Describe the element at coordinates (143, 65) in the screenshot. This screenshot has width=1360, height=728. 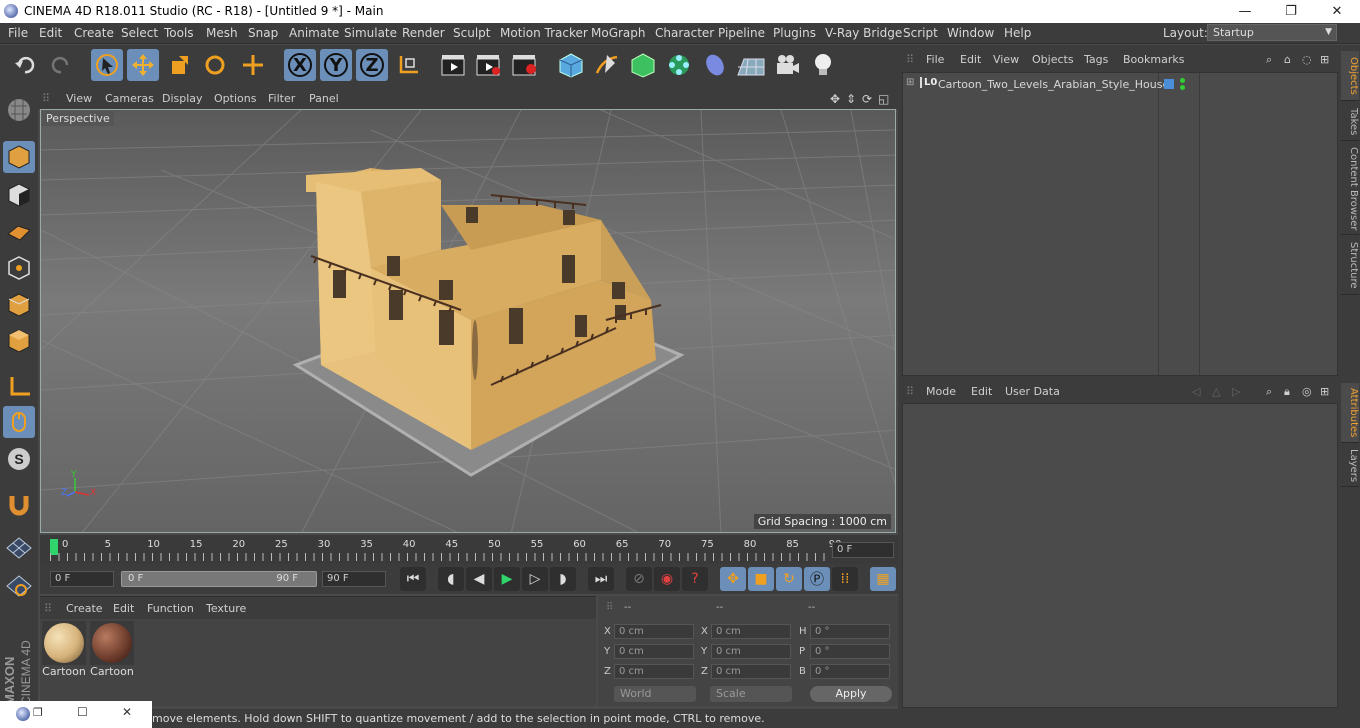
I see `move-tool` at that location.